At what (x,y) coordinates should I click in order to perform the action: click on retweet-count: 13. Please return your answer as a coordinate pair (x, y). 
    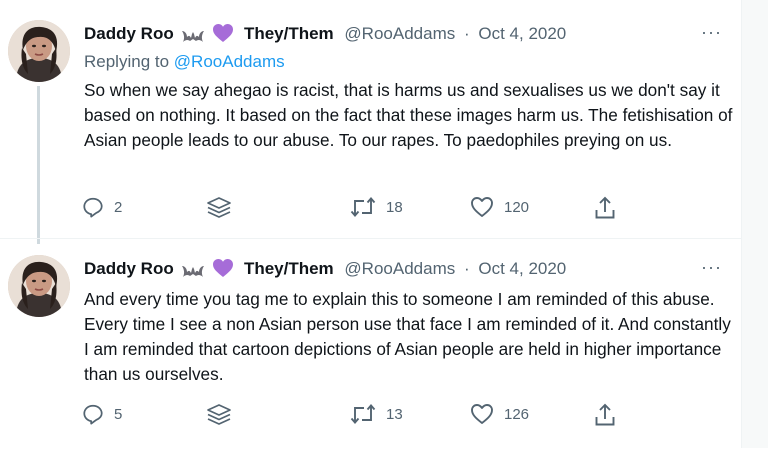
    Looking at the image, I should click on (394, 414).